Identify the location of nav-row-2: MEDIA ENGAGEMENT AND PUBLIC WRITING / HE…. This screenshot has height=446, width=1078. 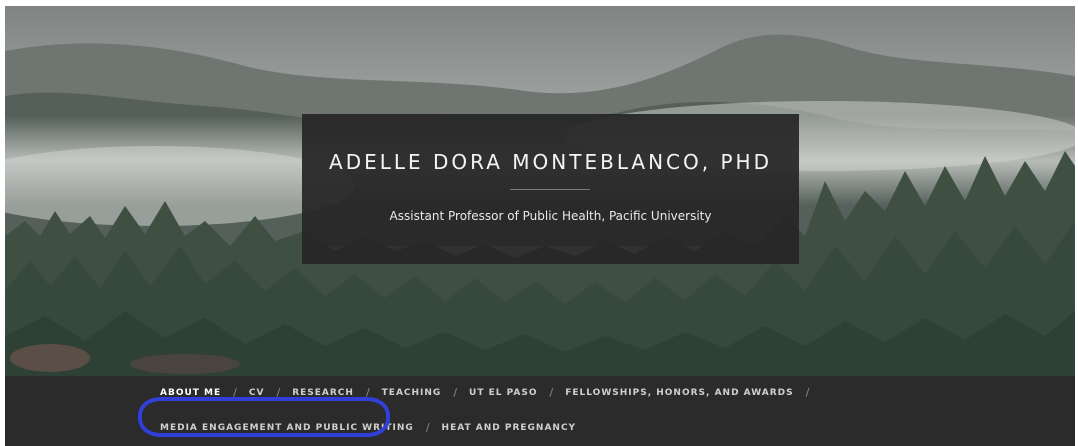
(368, 427).